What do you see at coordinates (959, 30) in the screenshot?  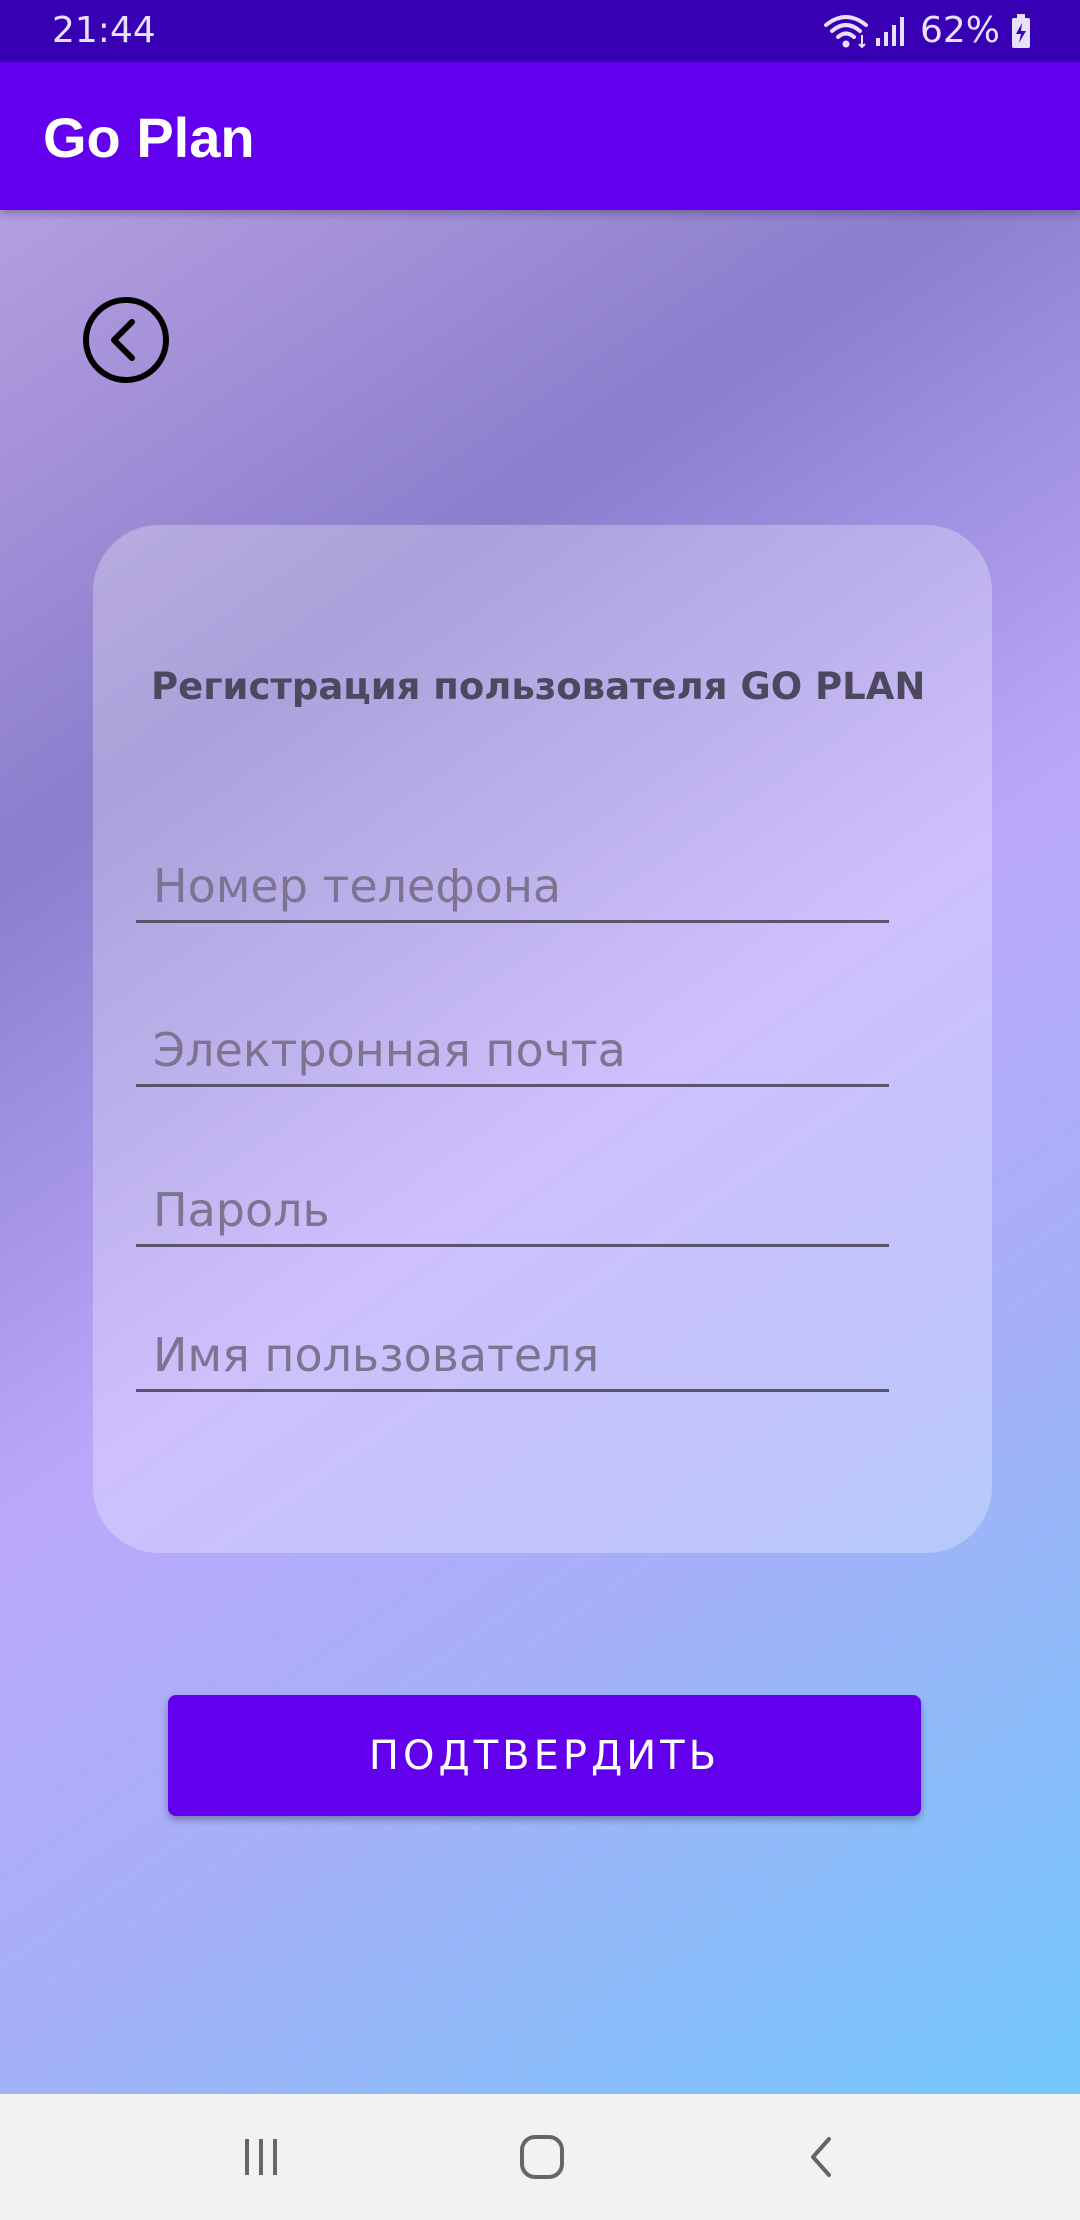 I see `battery-percentage: 62%` at bounding box center [959, 30].